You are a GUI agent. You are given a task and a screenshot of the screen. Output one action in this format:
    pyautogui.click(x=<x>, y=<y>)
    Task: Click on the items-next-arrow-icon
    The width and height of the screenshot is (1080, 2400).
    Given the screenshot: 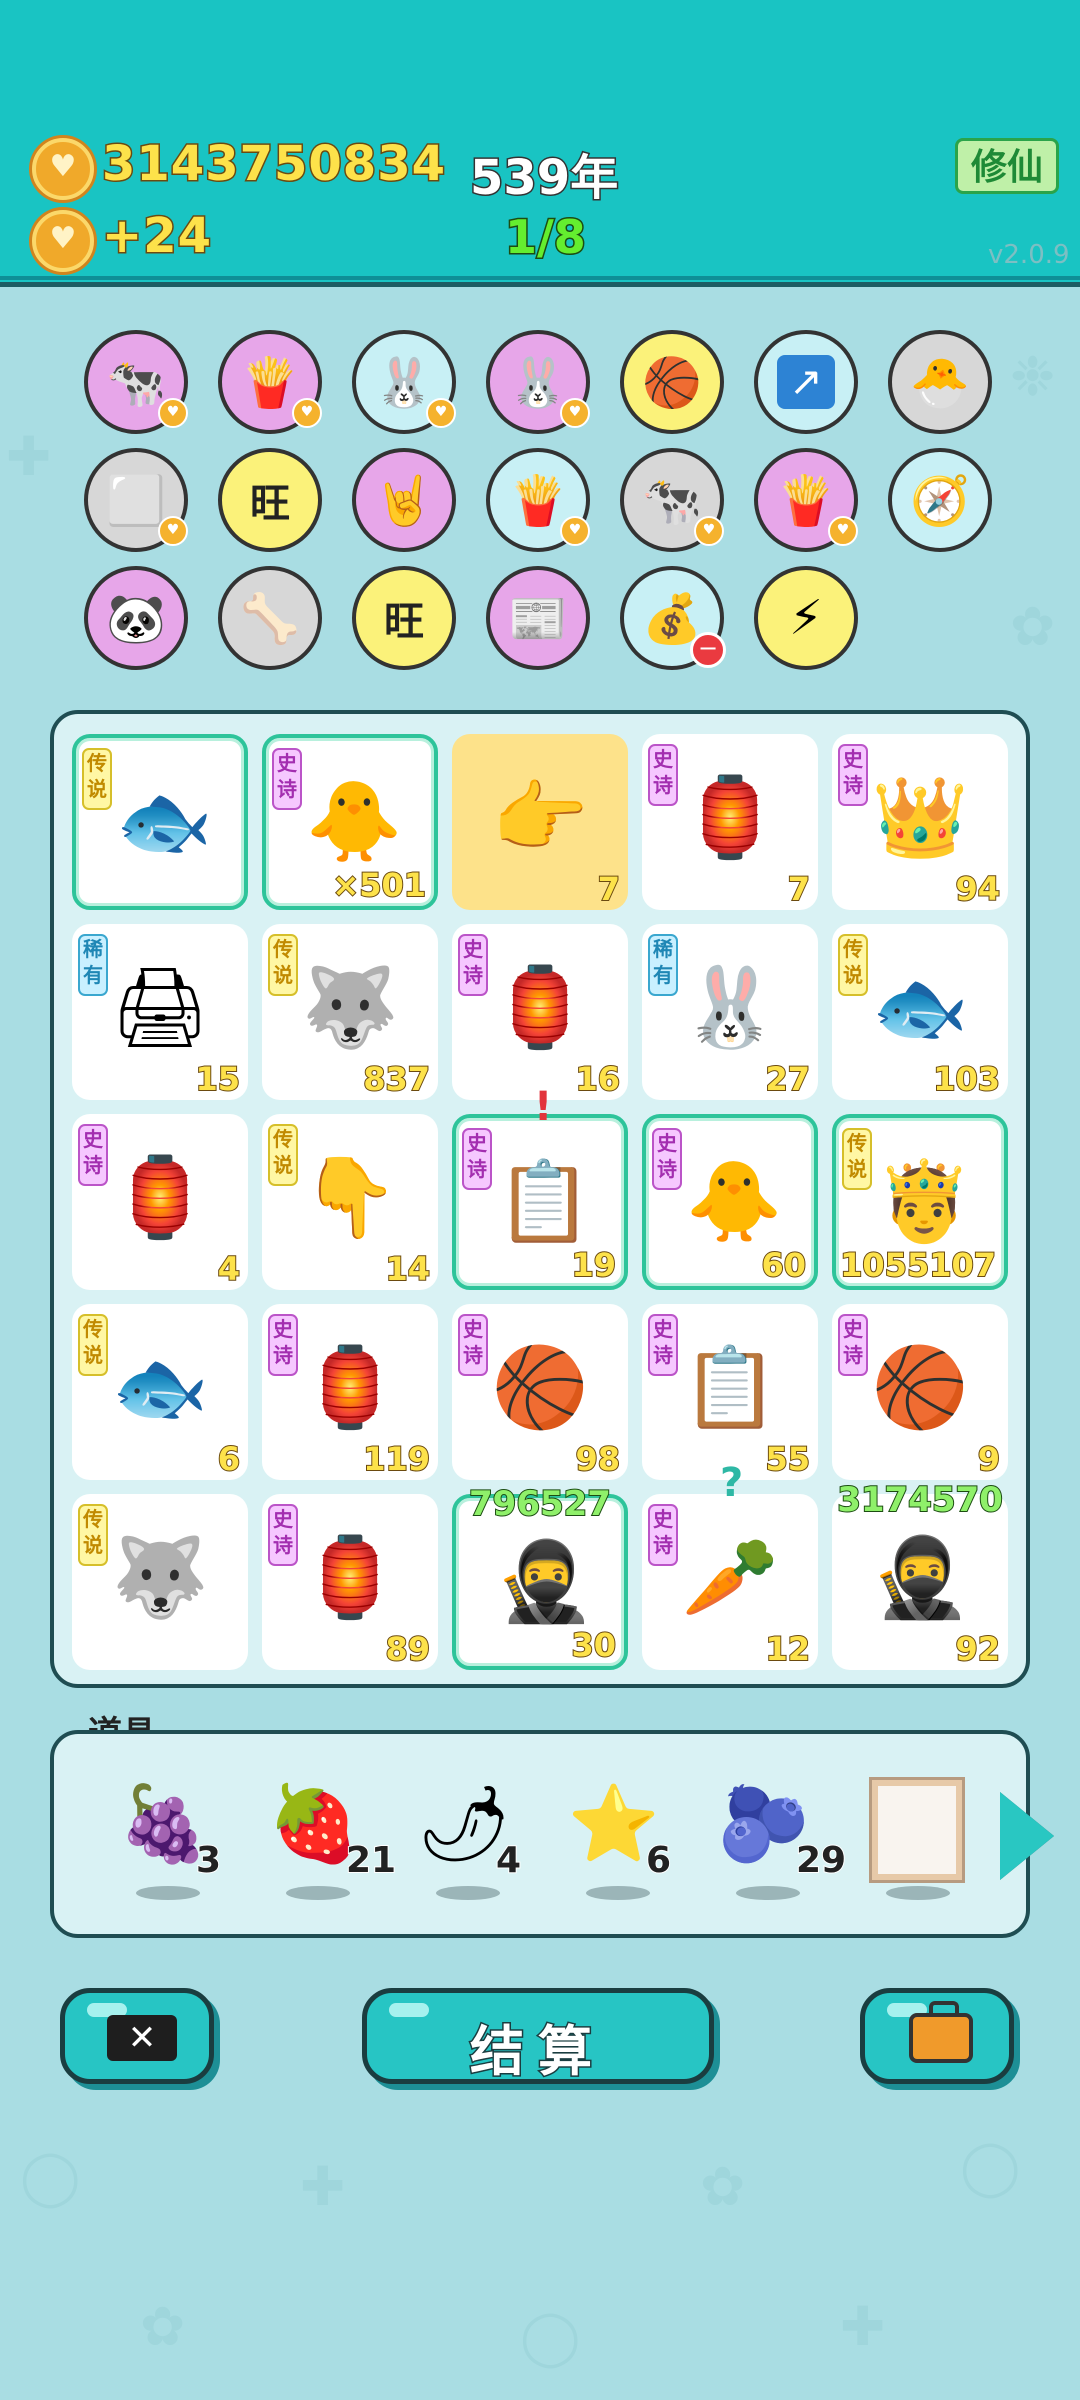 What is the action you would take?
    pyautogui.click(x=1027, y=1836)
    